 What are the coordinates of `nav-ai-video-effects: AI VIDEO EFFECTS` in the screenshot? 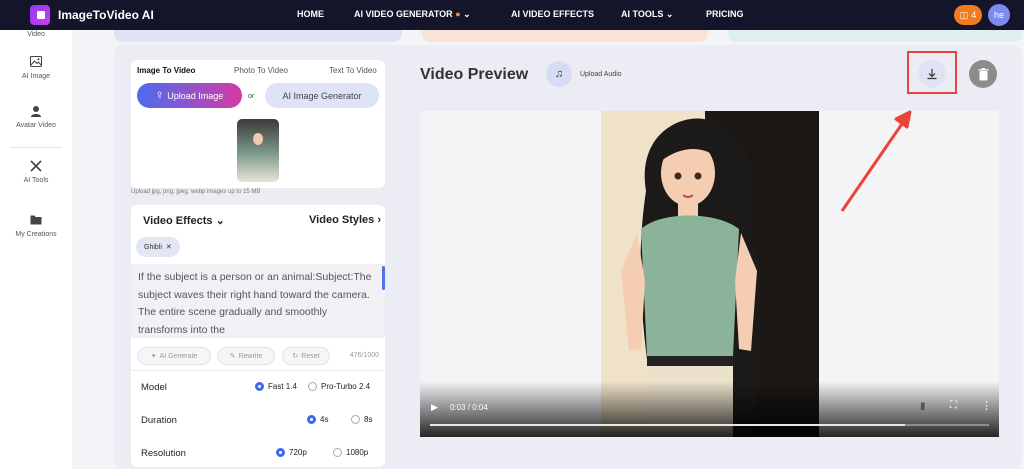 It's located at (552, 14).